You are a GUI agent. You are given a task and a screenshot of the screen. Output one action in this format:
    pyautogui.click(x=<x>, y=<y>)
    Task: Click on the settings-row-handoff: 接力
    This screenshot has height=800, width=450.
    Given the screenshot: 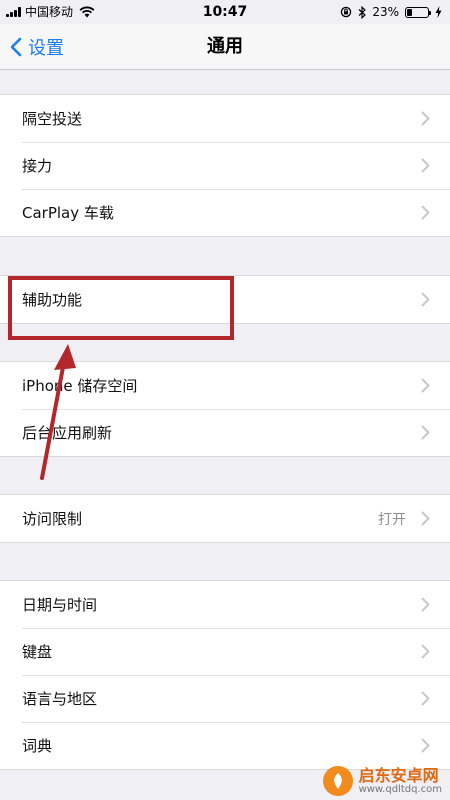 What is the action you would take?
    pyautogui.click(x=225, y=165)
    